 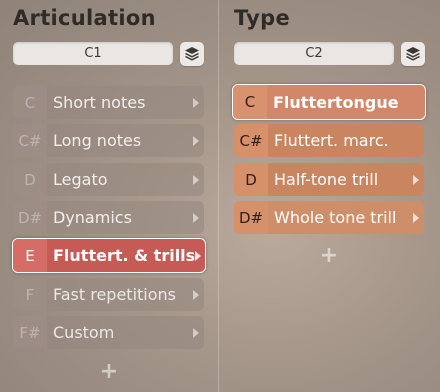 I want to click on articulation-item-short-notes: C Short notes, so click(x=108, y=102).